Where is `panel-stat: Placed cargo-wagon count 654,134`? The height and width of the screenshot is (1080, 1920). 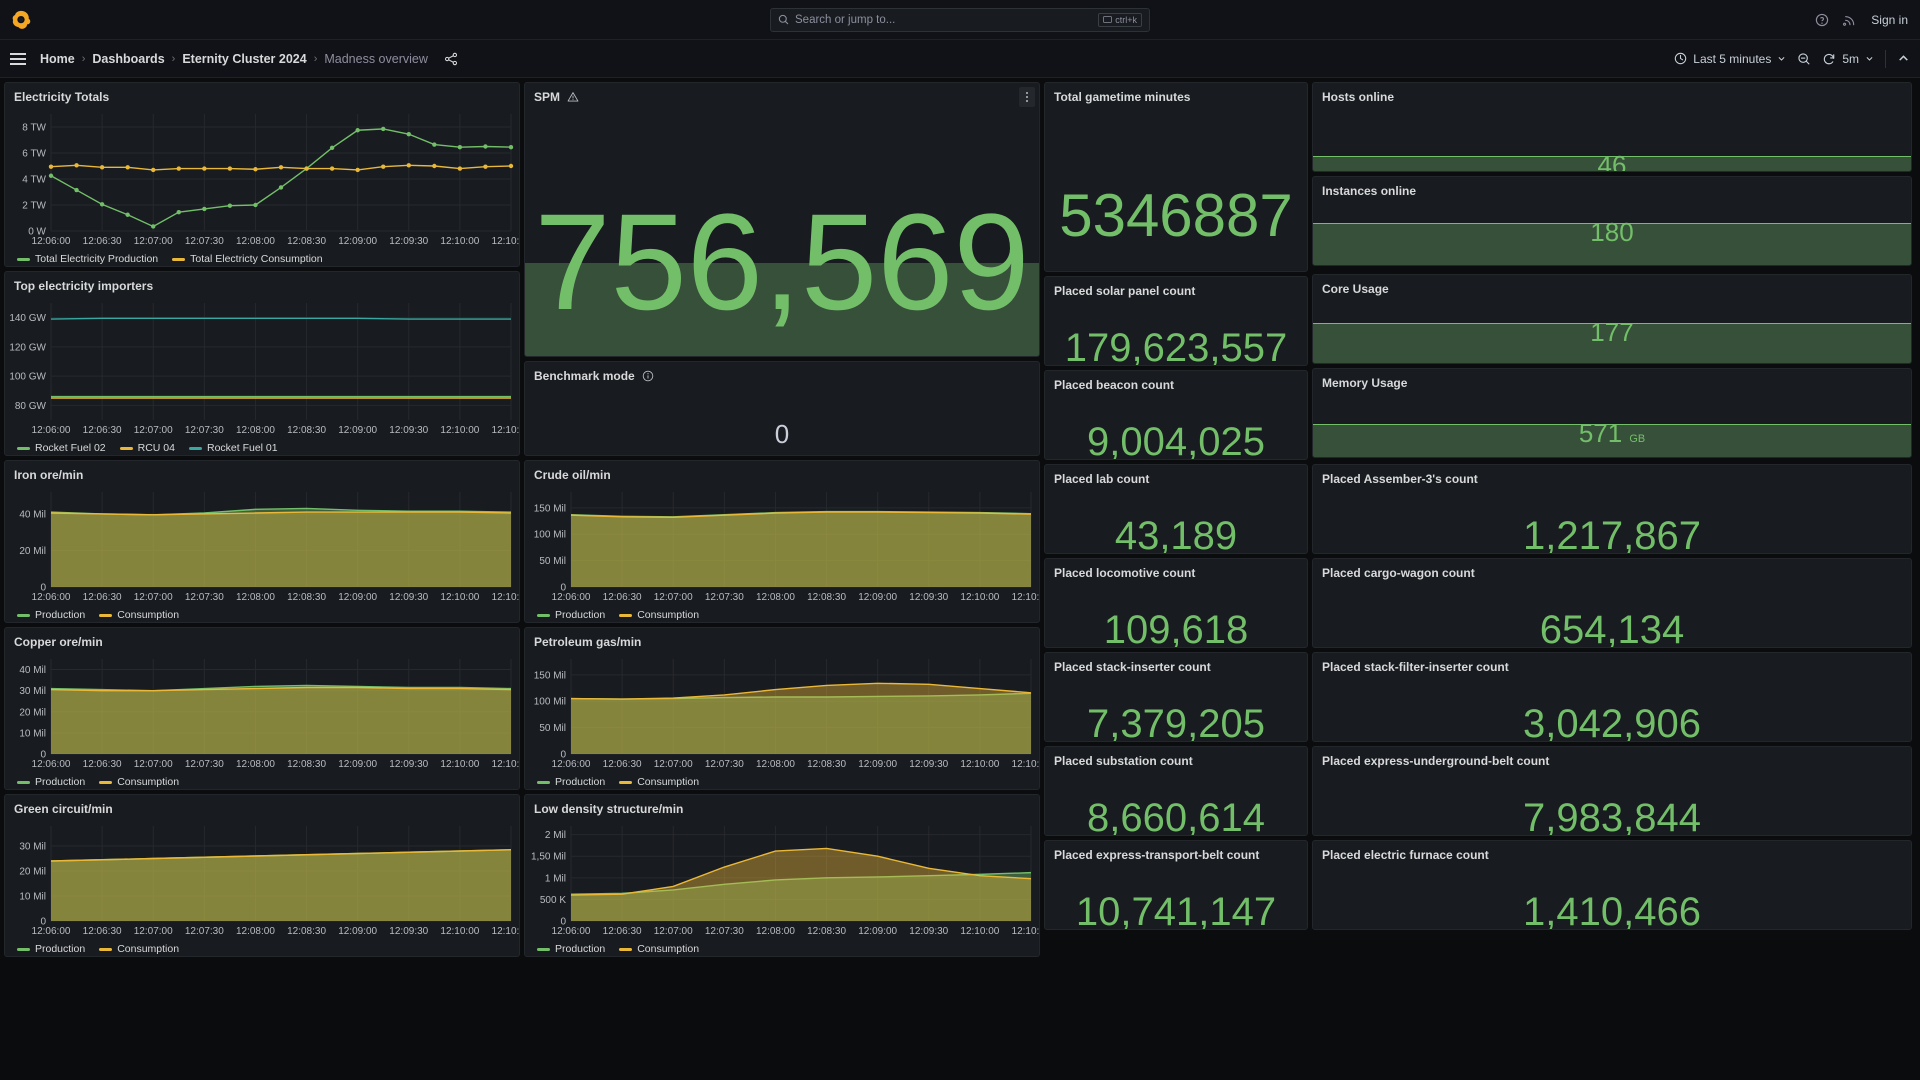 panel-stat: Placed cargo-wagon count 654,134 is located at coordinates (1612, 603).